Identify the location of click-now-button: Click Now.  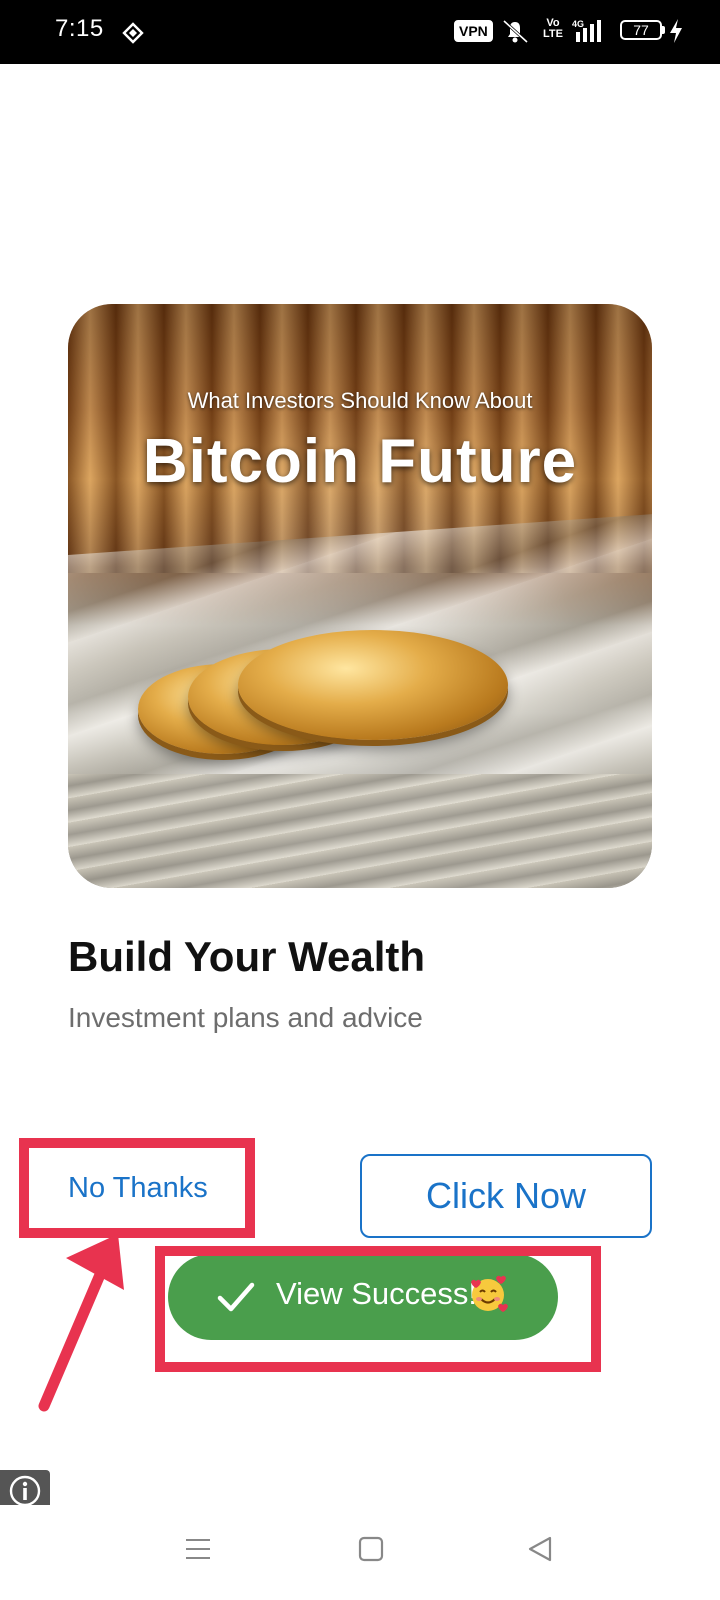
(506, 1196).